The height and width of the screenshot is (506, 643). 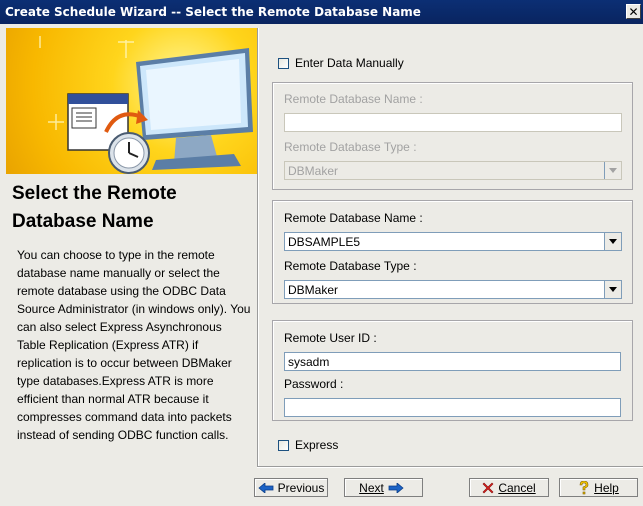 What do you see at coordinates (301, 487) in the screenshot?
I see `previous-label: Previous` at bounding box center [301, 487].